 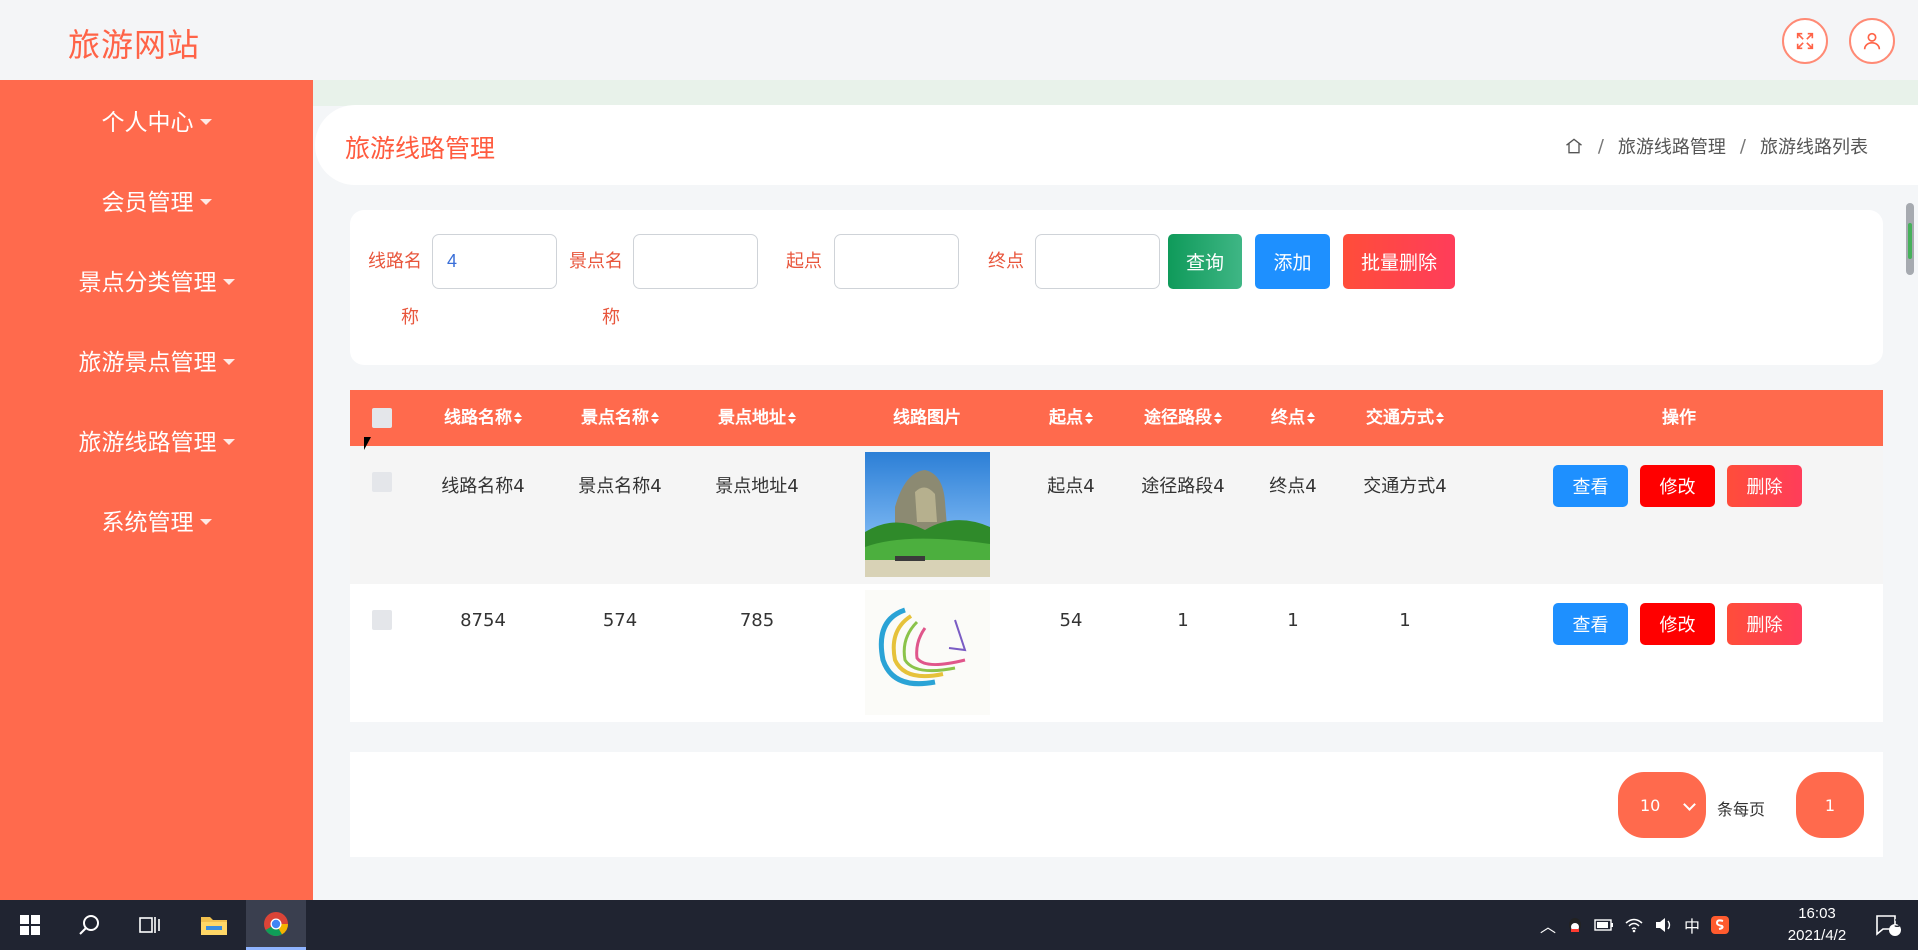 I want to click on task-view-icon, so click(x=149, y=925).